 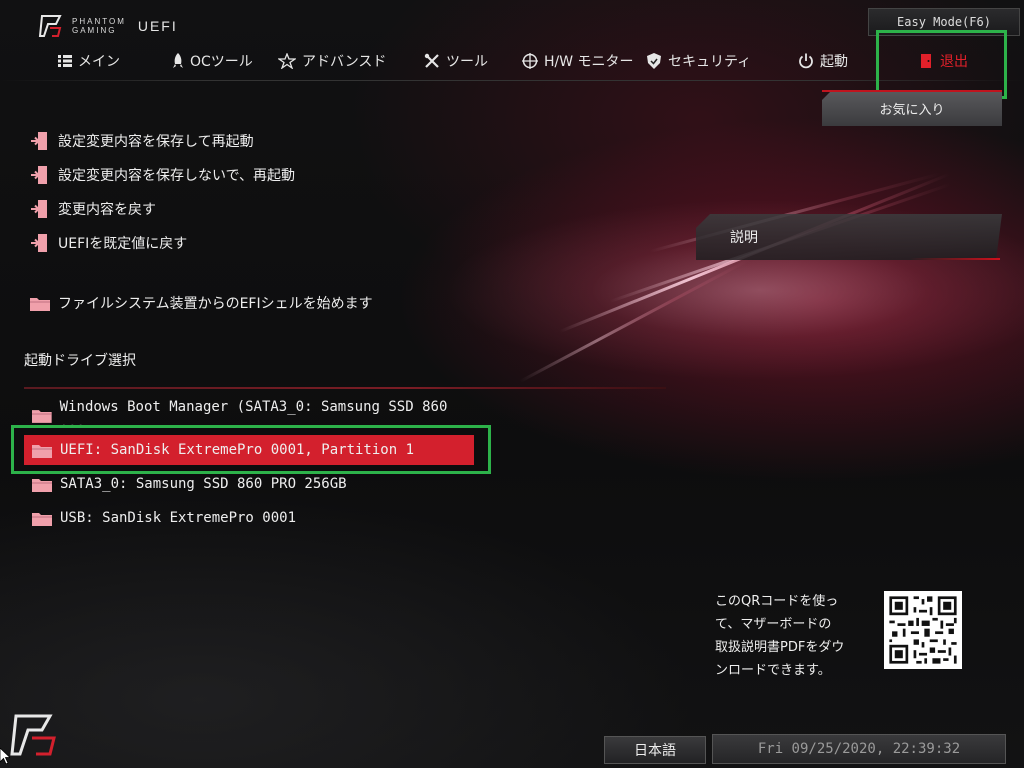 What do you see at coordinates (123, 244) in the screenshot?
I see `menu-load-defaults-label: UEFIを既定値に戻す` at bounding box center [123, 244].